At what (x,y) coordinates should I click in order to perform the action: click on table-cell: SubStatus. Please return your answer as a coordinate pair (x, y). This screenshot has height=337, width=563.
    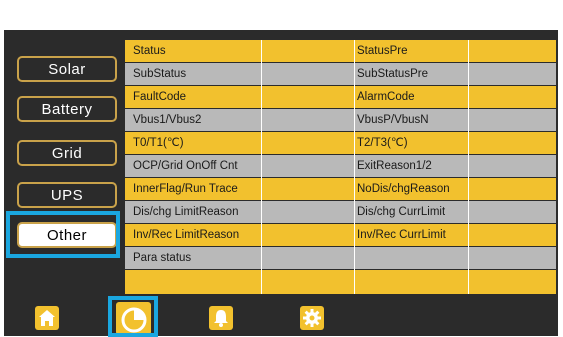
    Looking at the image, I should click on (160, 74).